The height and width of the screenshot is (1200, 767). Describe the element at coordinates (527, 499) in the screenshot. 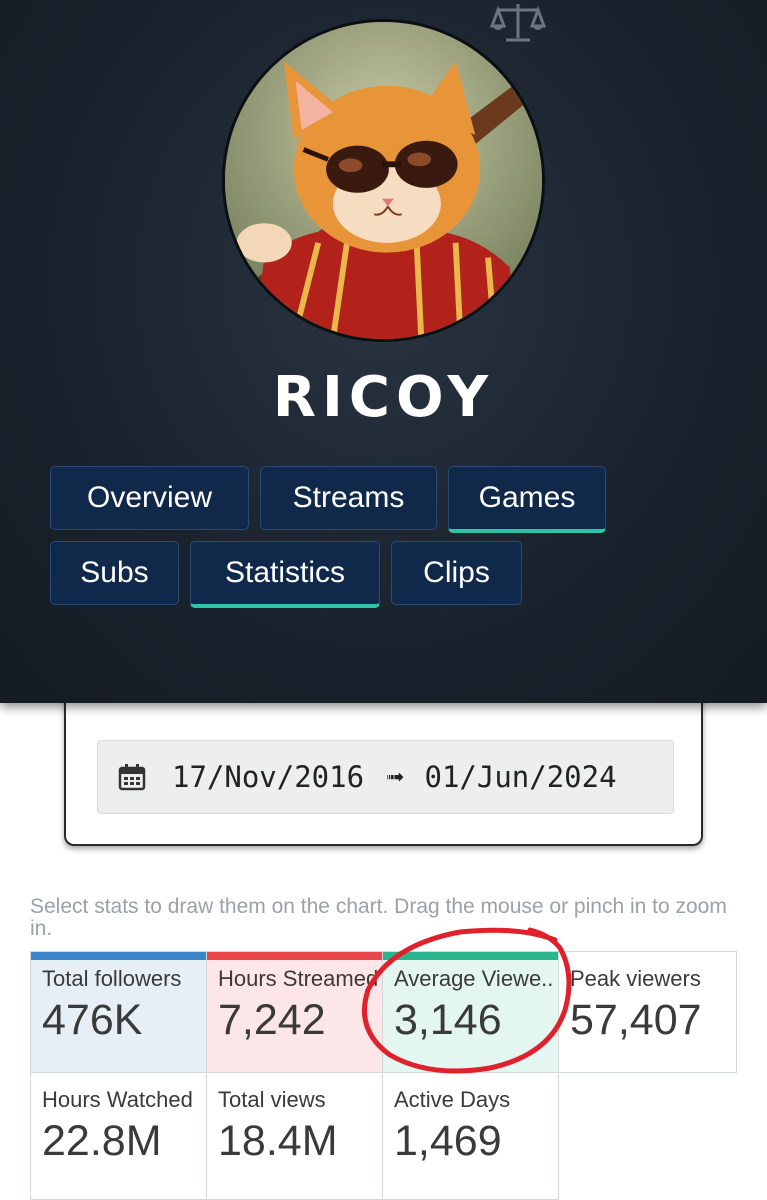

I see `tab-games: Games` at that location.